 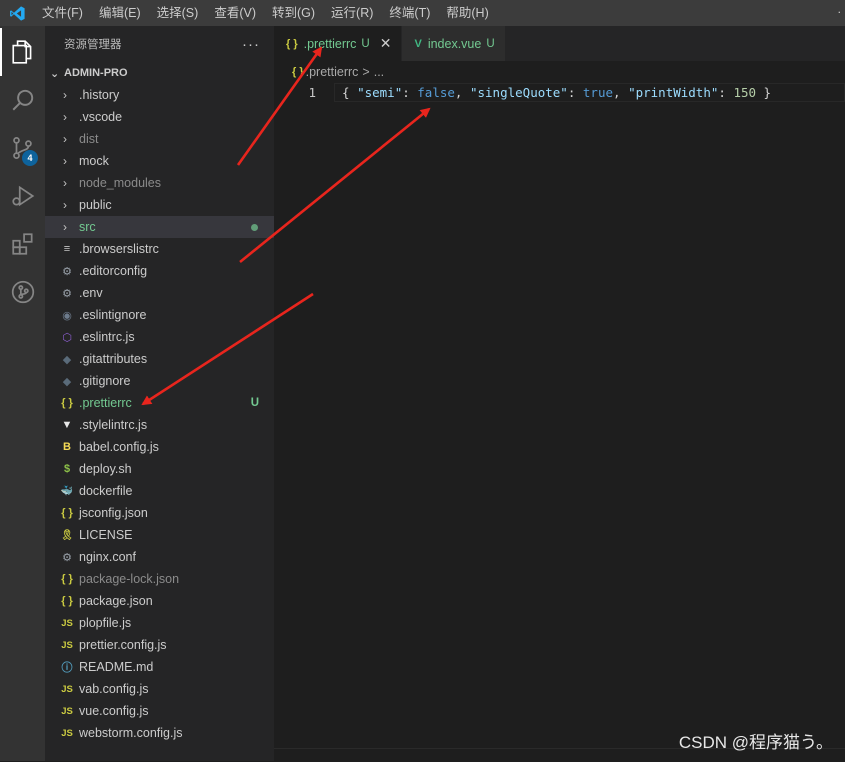 What do you see at coordinates (159, 337) in the screenshot?
I see `file-eslintrc-js: ⬡ .eslintrc.js` at bounding box center [159, 337].